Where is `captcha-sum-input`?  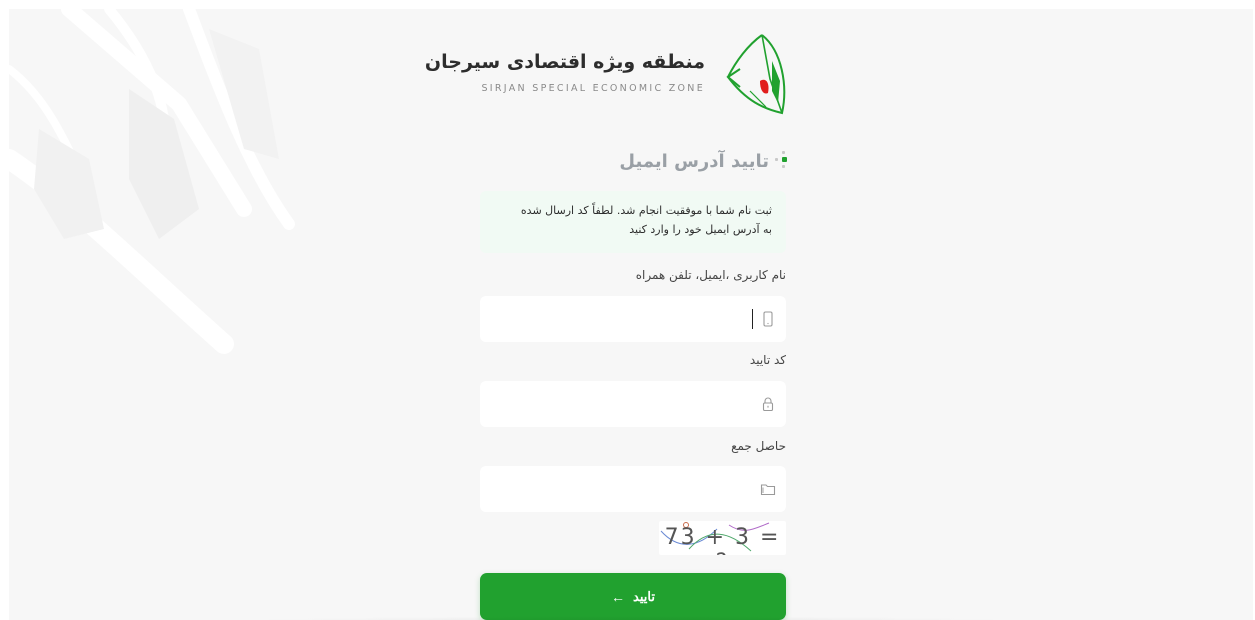
captcha-sum-input is located at coordinates (623, 490).